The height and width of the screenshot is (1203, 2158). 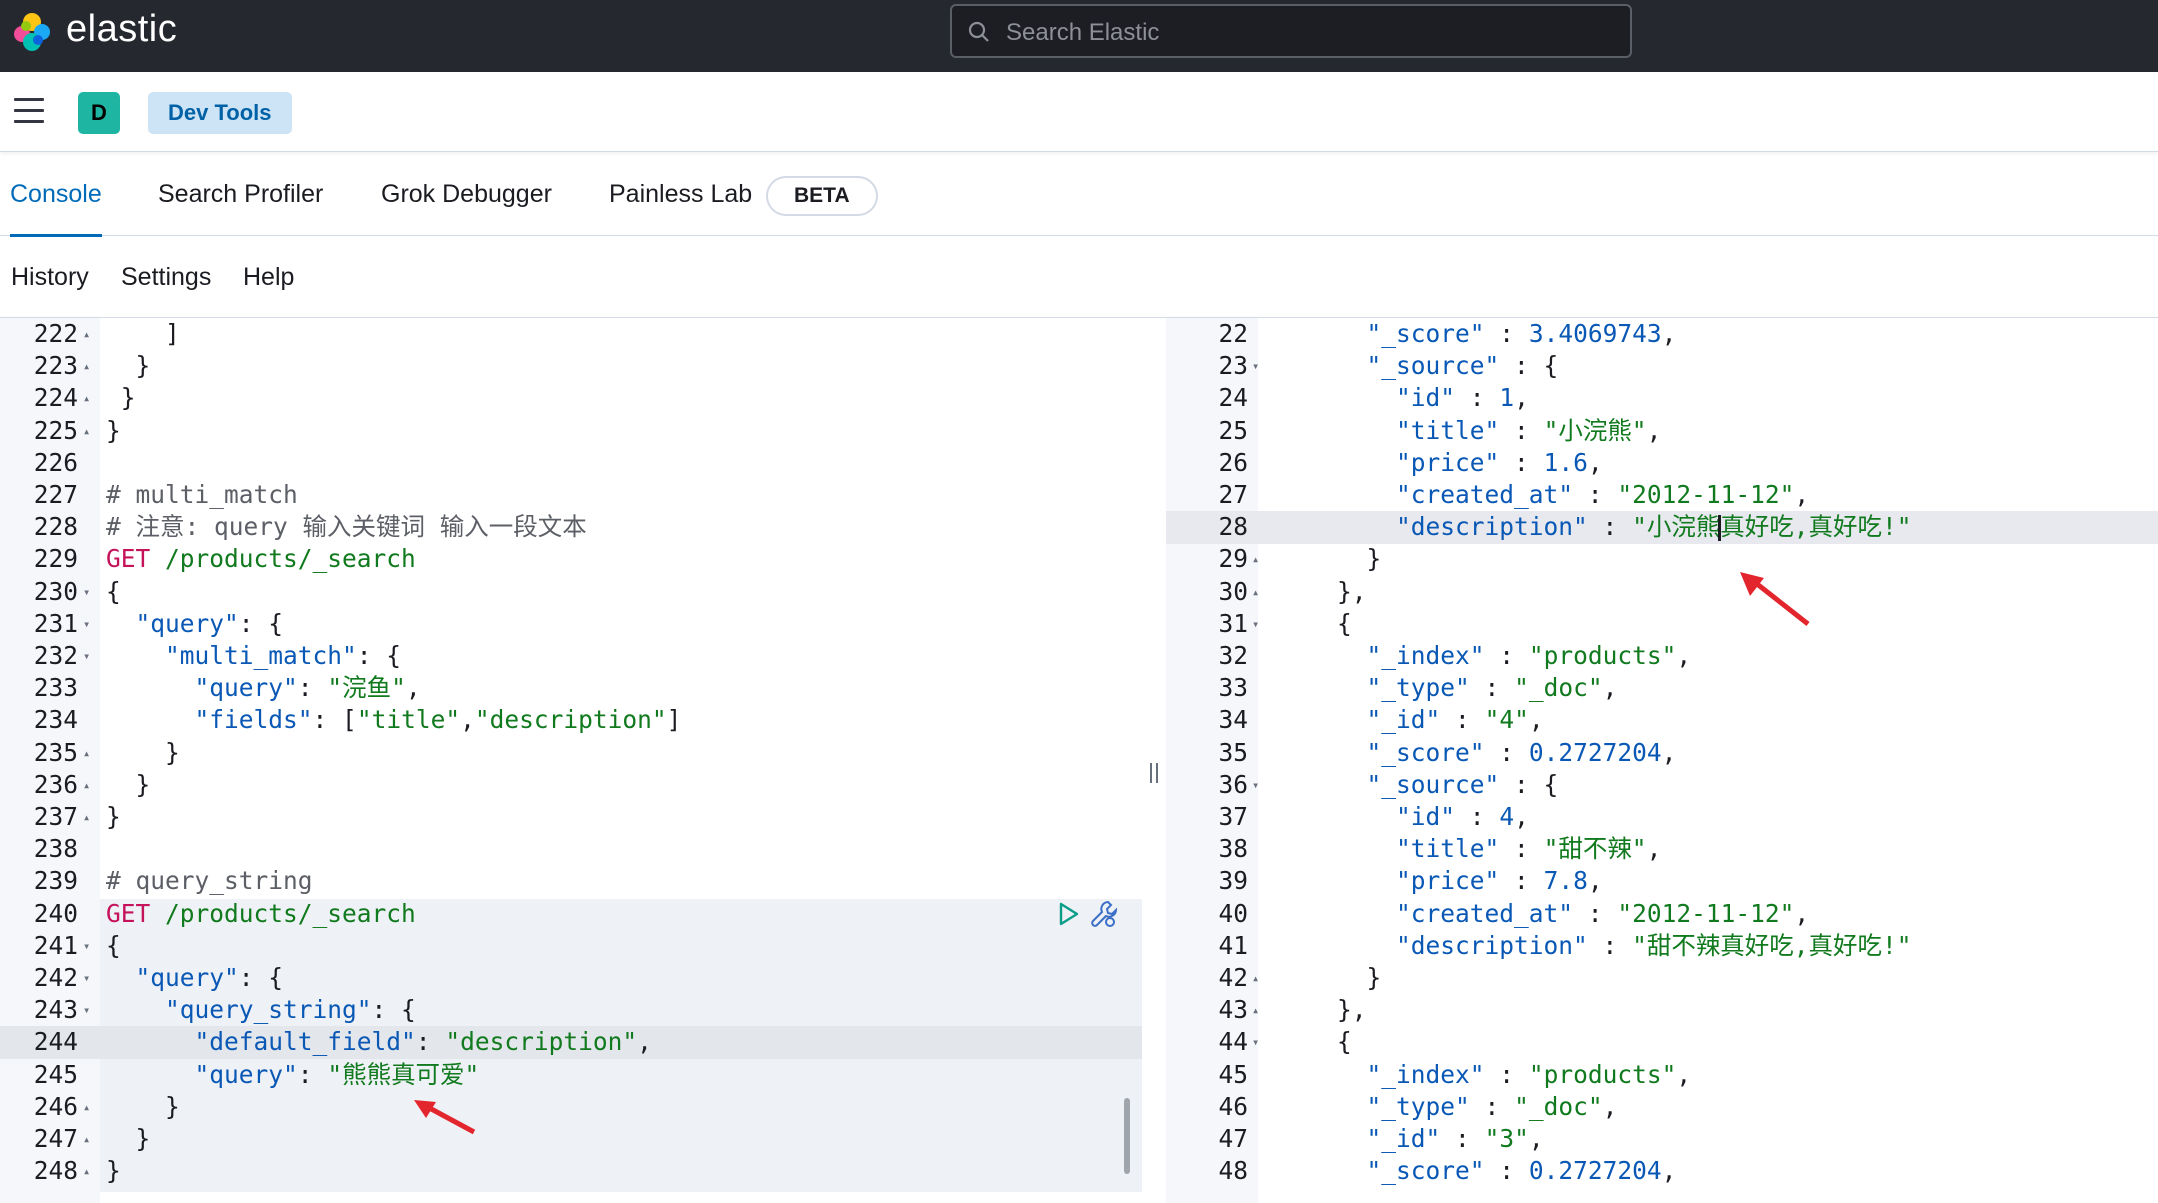 What do you see at coordinates (32, 32) in the screenshot?
I see `elastic-logo-icon` at bounding box center [32, 32].